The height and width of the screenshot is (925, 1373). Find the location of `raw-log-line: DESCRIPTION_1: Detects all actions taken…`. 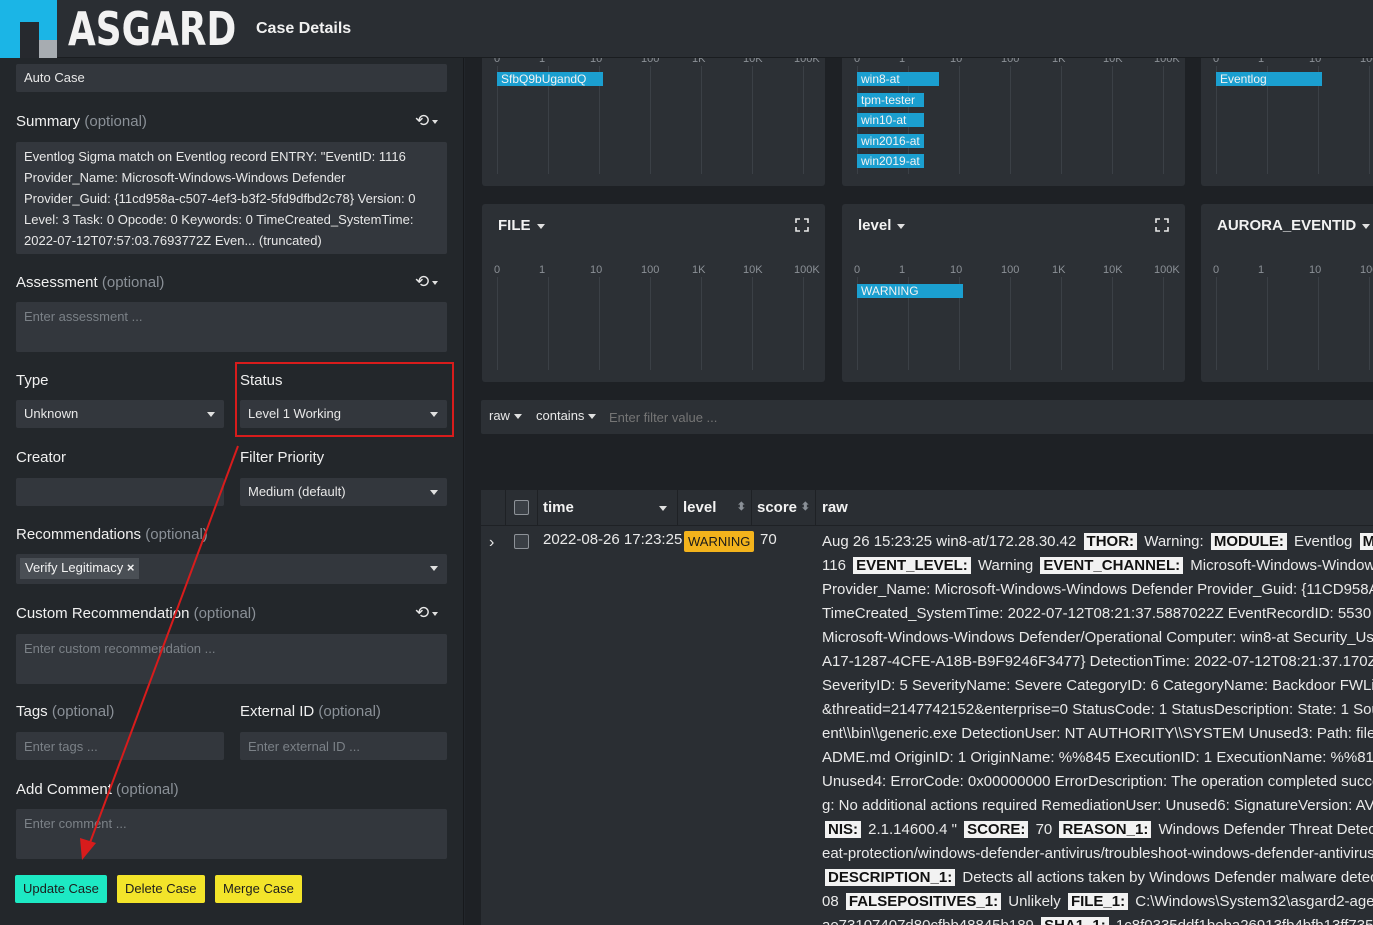

raw-log-line: DESCRIPTION_1: Detects all actions taken… is located at coordinates (1097, 878).